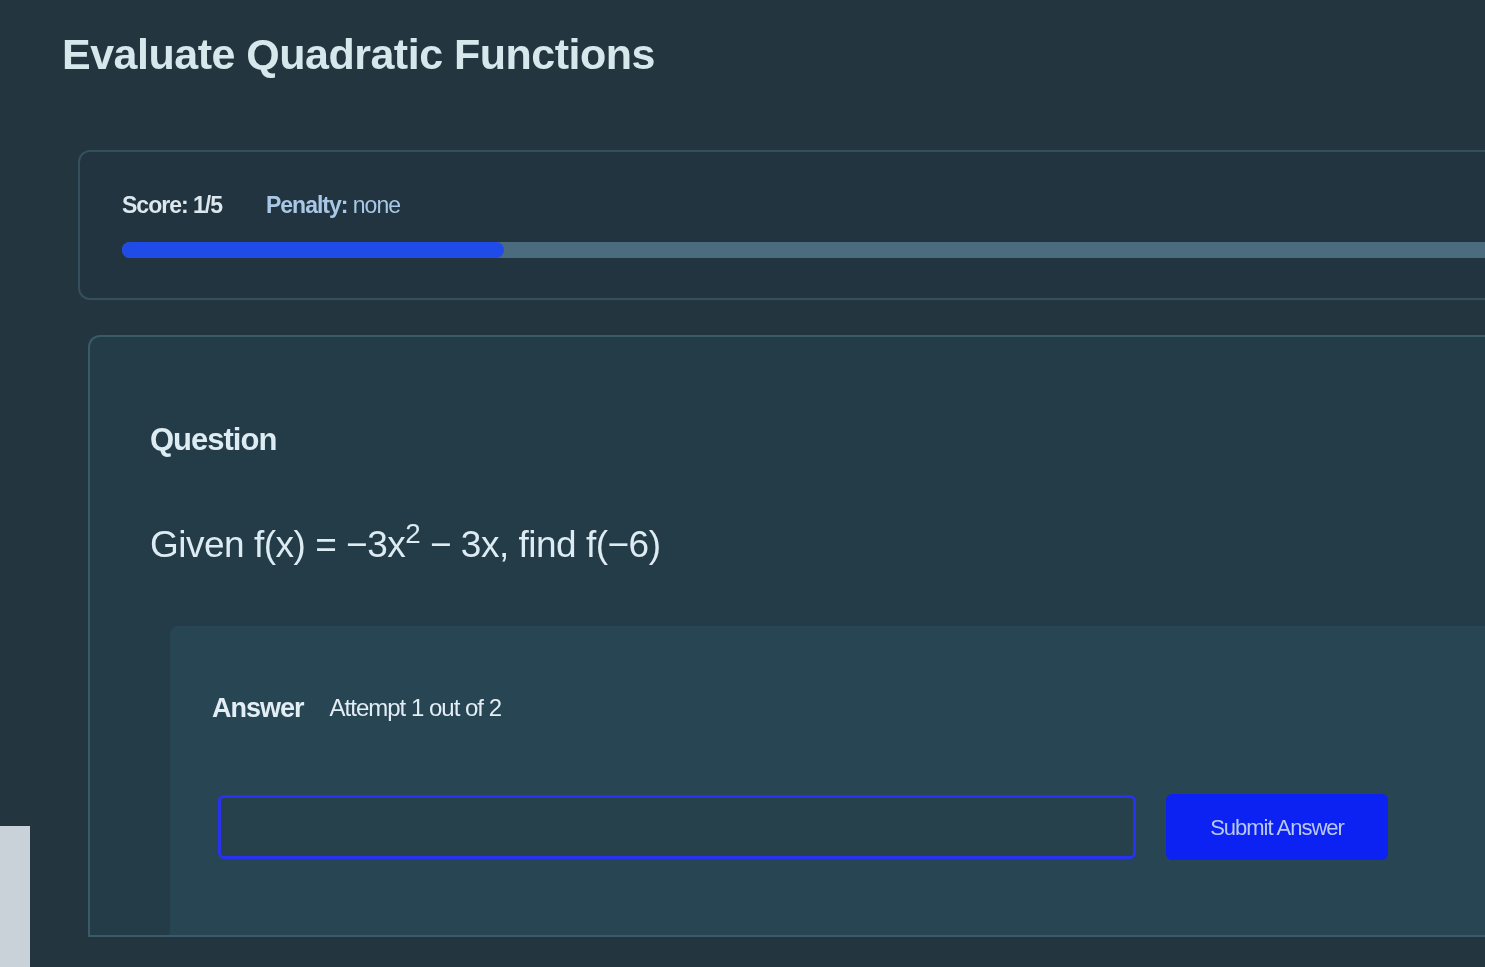 The height and width of the screenshot is (967, 1485). What do you see at coordinates (1277, 827) in the screenshot?
I see `submit-button: Submit Answer` at bounding box center [1277, 827].